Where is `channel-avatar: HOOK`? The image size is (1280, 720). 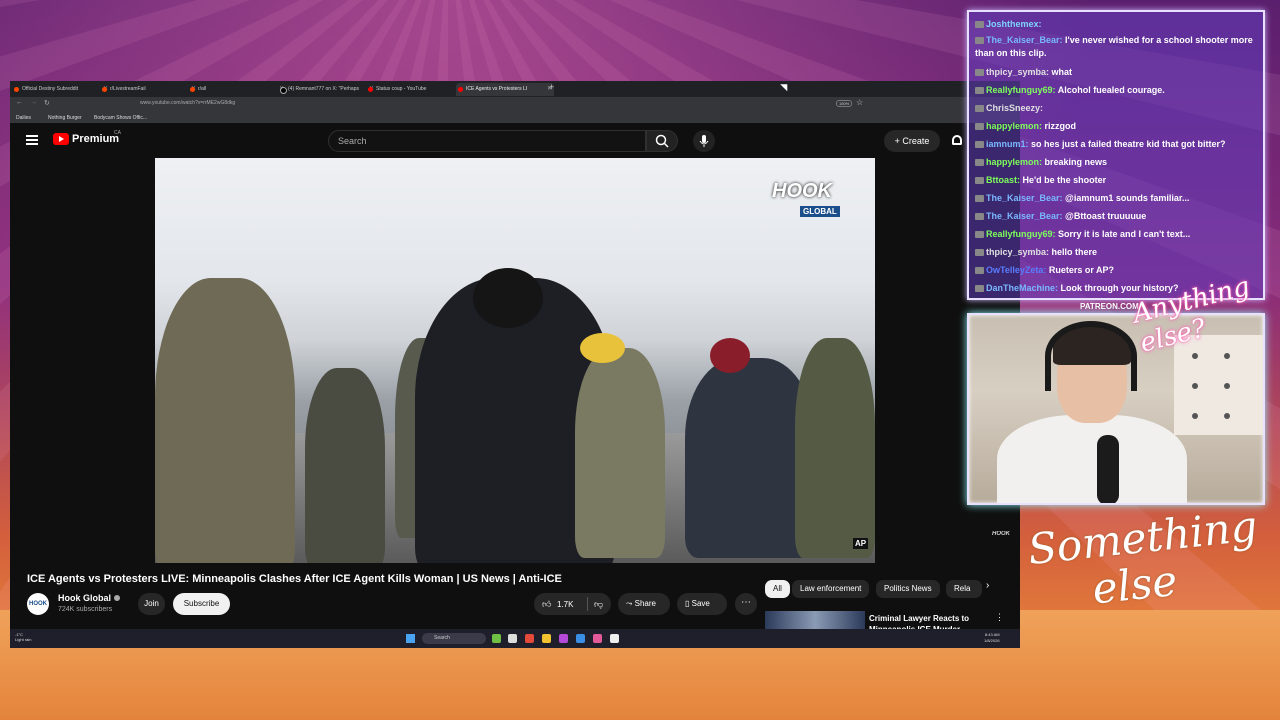
channel-avatar: HOOK is located at coordinates (38, 604).